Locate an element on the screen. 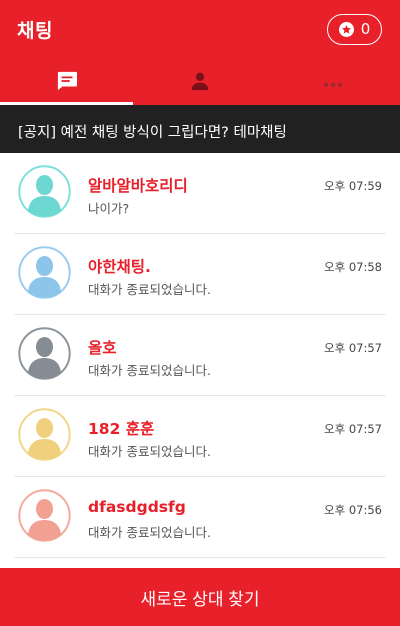 Image resolution: width=400 pixels, height=626 pixels. notice-banner: [공지] 예전 채팅 방식이 그립다면? 테마채팅 is located at coordinates (200, 129).